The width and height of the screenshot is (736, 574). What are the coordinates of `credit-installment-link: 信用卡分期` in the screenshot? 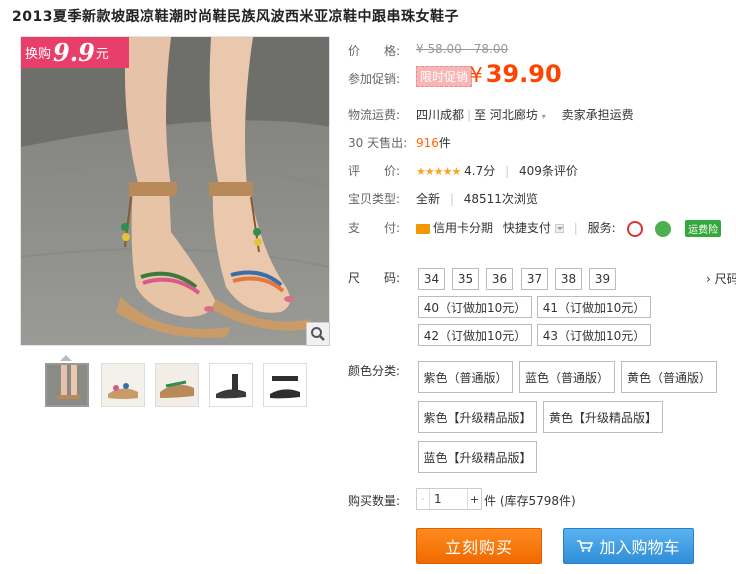 It's located at (463, 228).